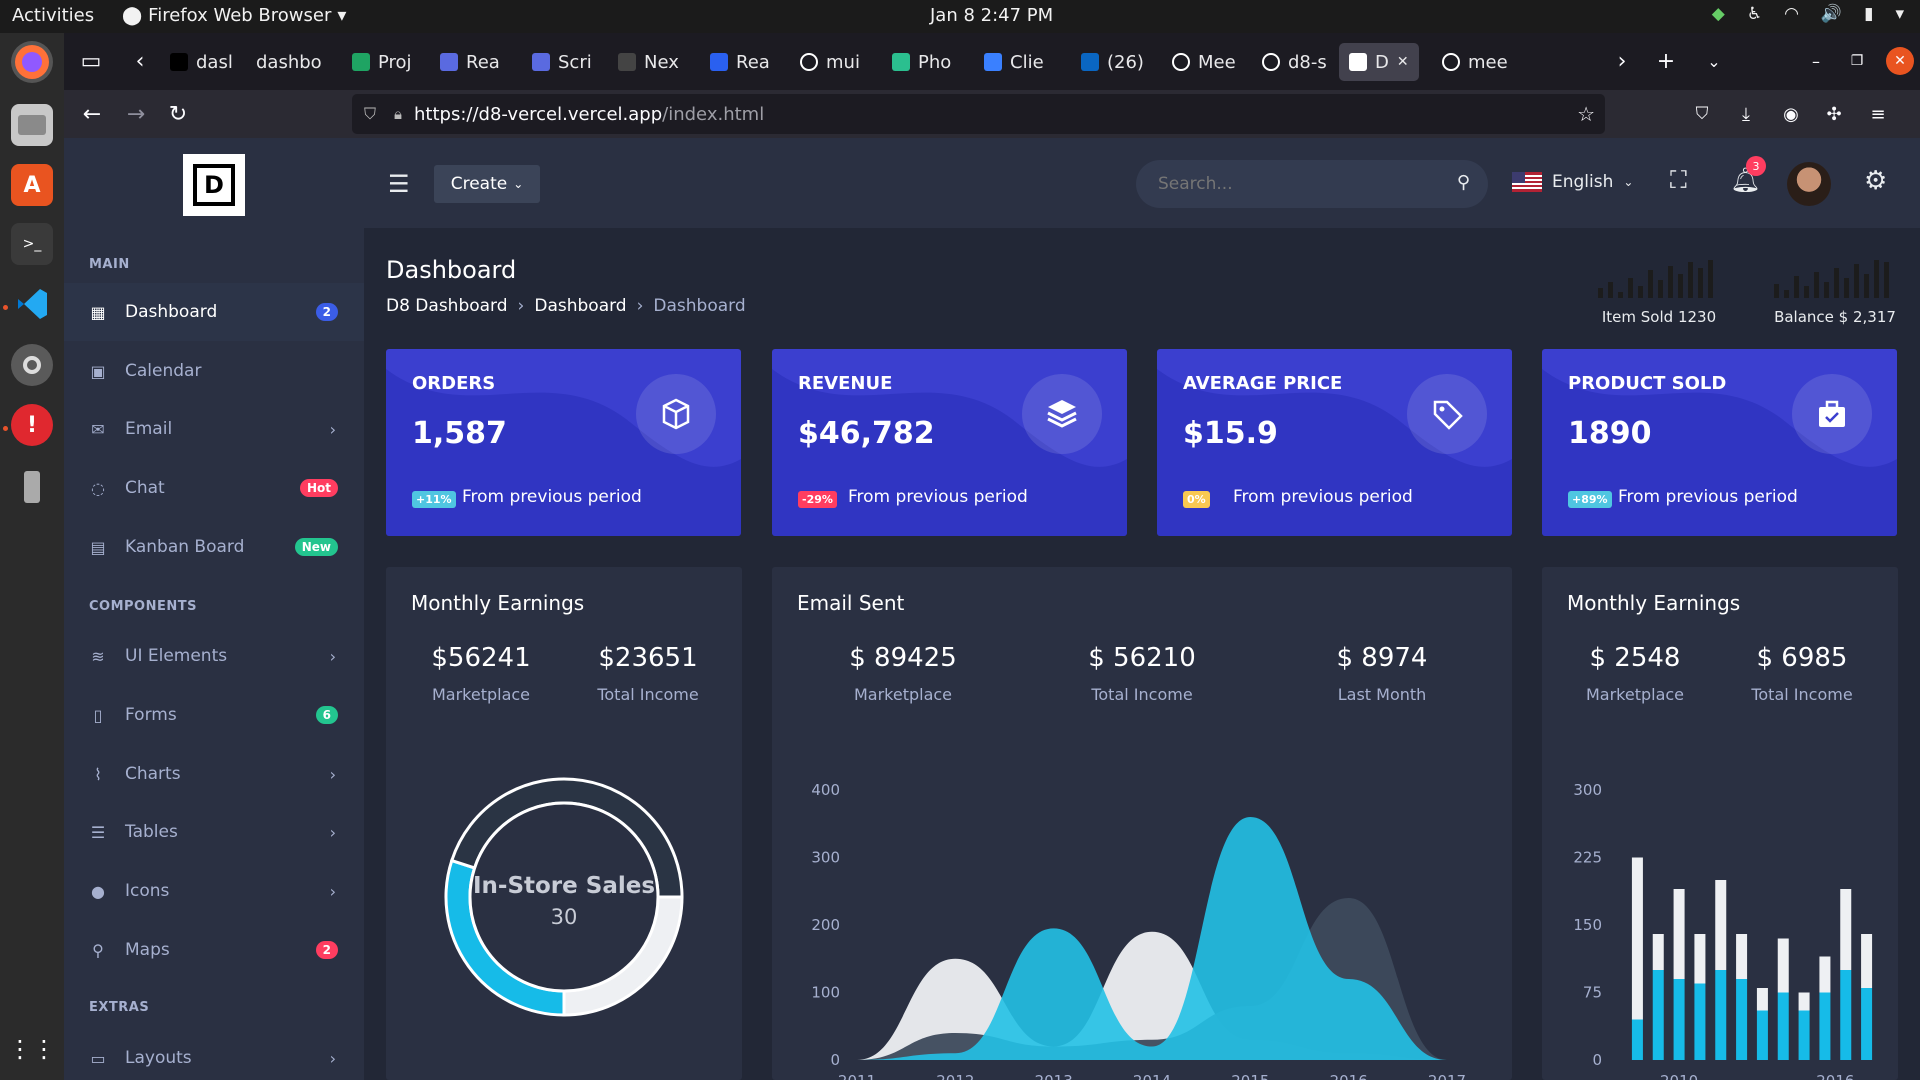 The height and width of the screenshot is (1080, 1920). What do you see at coordinates (32, 487) in the screenshot?
I see `usb-drive-icon` at bounding box center [32, 487].